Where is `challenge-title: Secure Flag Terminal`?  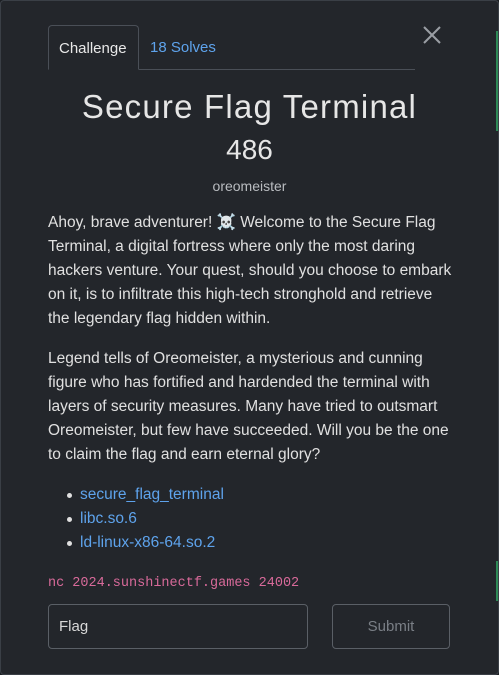 challenge-title: Secure Flag Terminal is located at coordinates (249, 106).